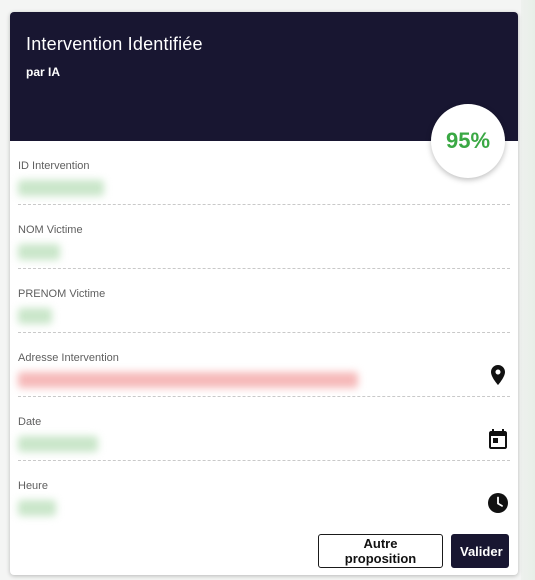  Describe the element at coordinates (498, 503) in the screenshot. I see `clock-icon` at that location.